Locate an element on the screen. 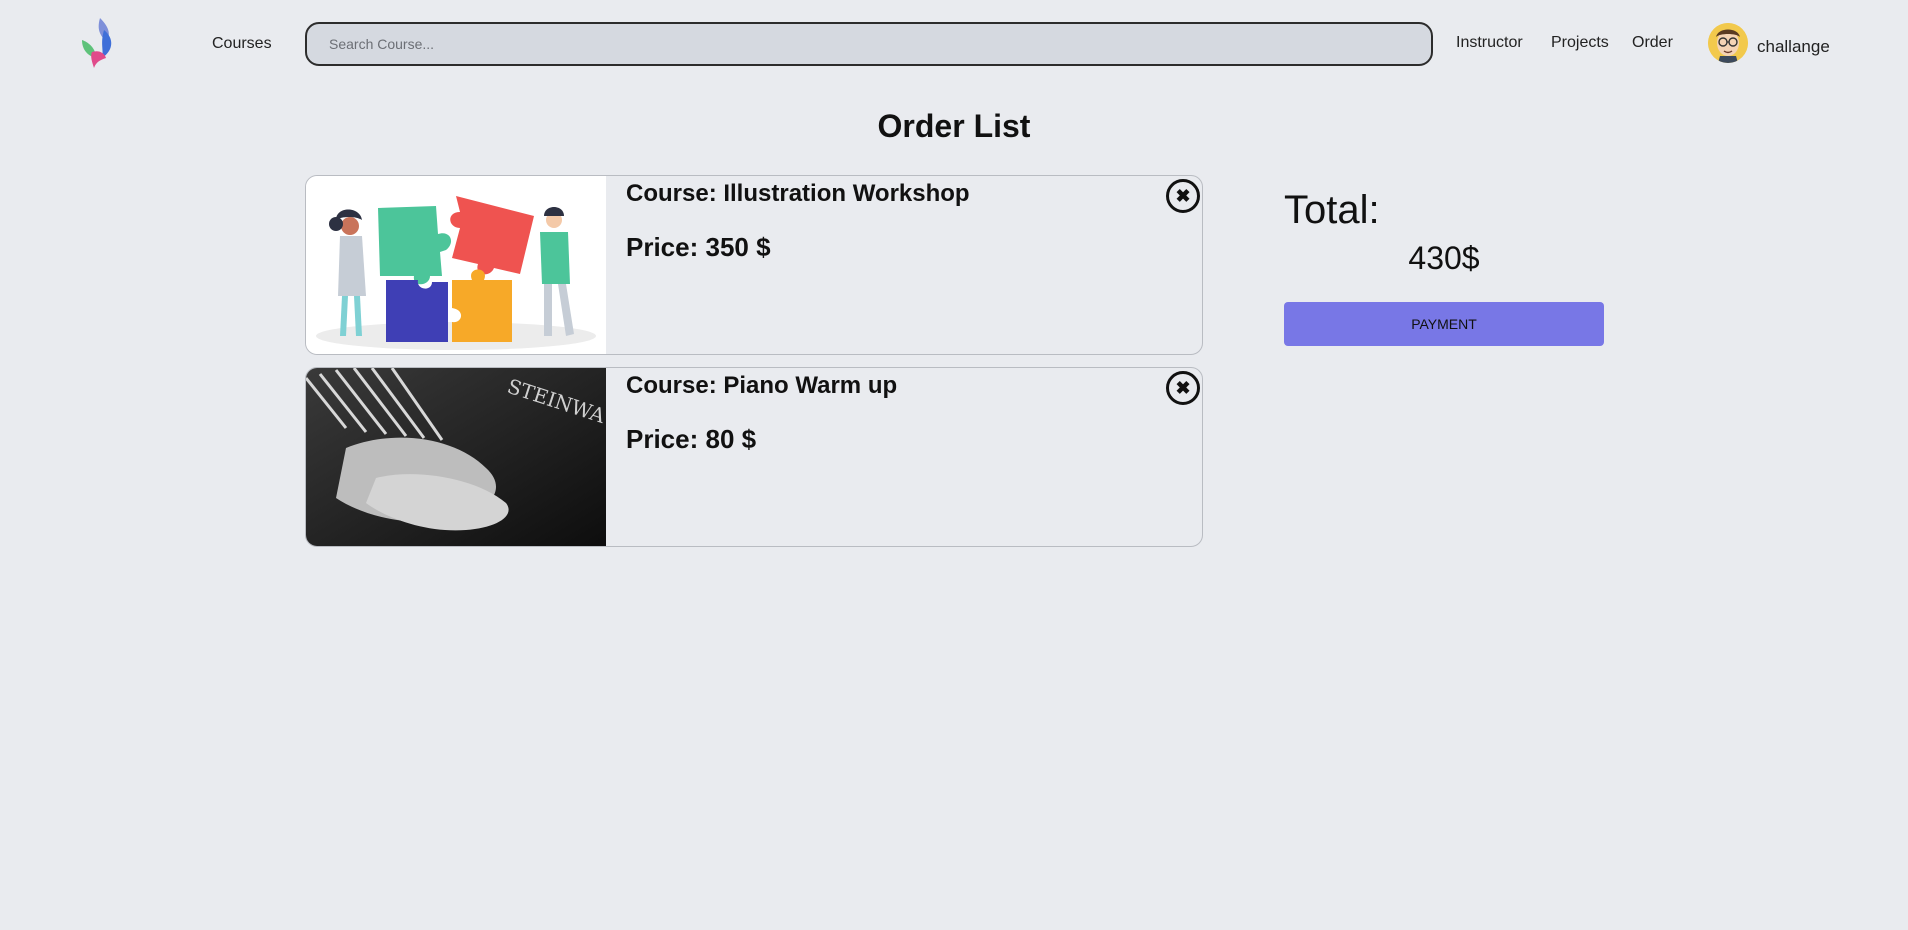 This screenshot has width=1908, height=930. course-title: Course: Piano Warm up is located at coordinates (762, 385).